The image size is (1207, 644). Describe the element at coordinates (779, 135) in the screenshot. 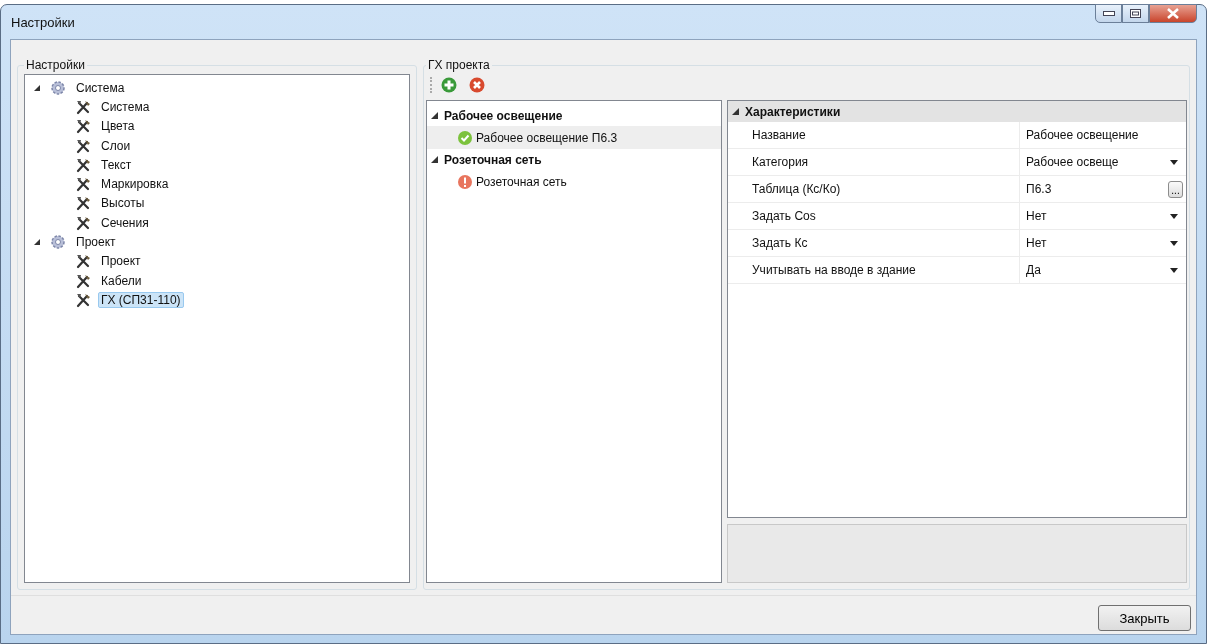

I see `property-name: Название` at that location.